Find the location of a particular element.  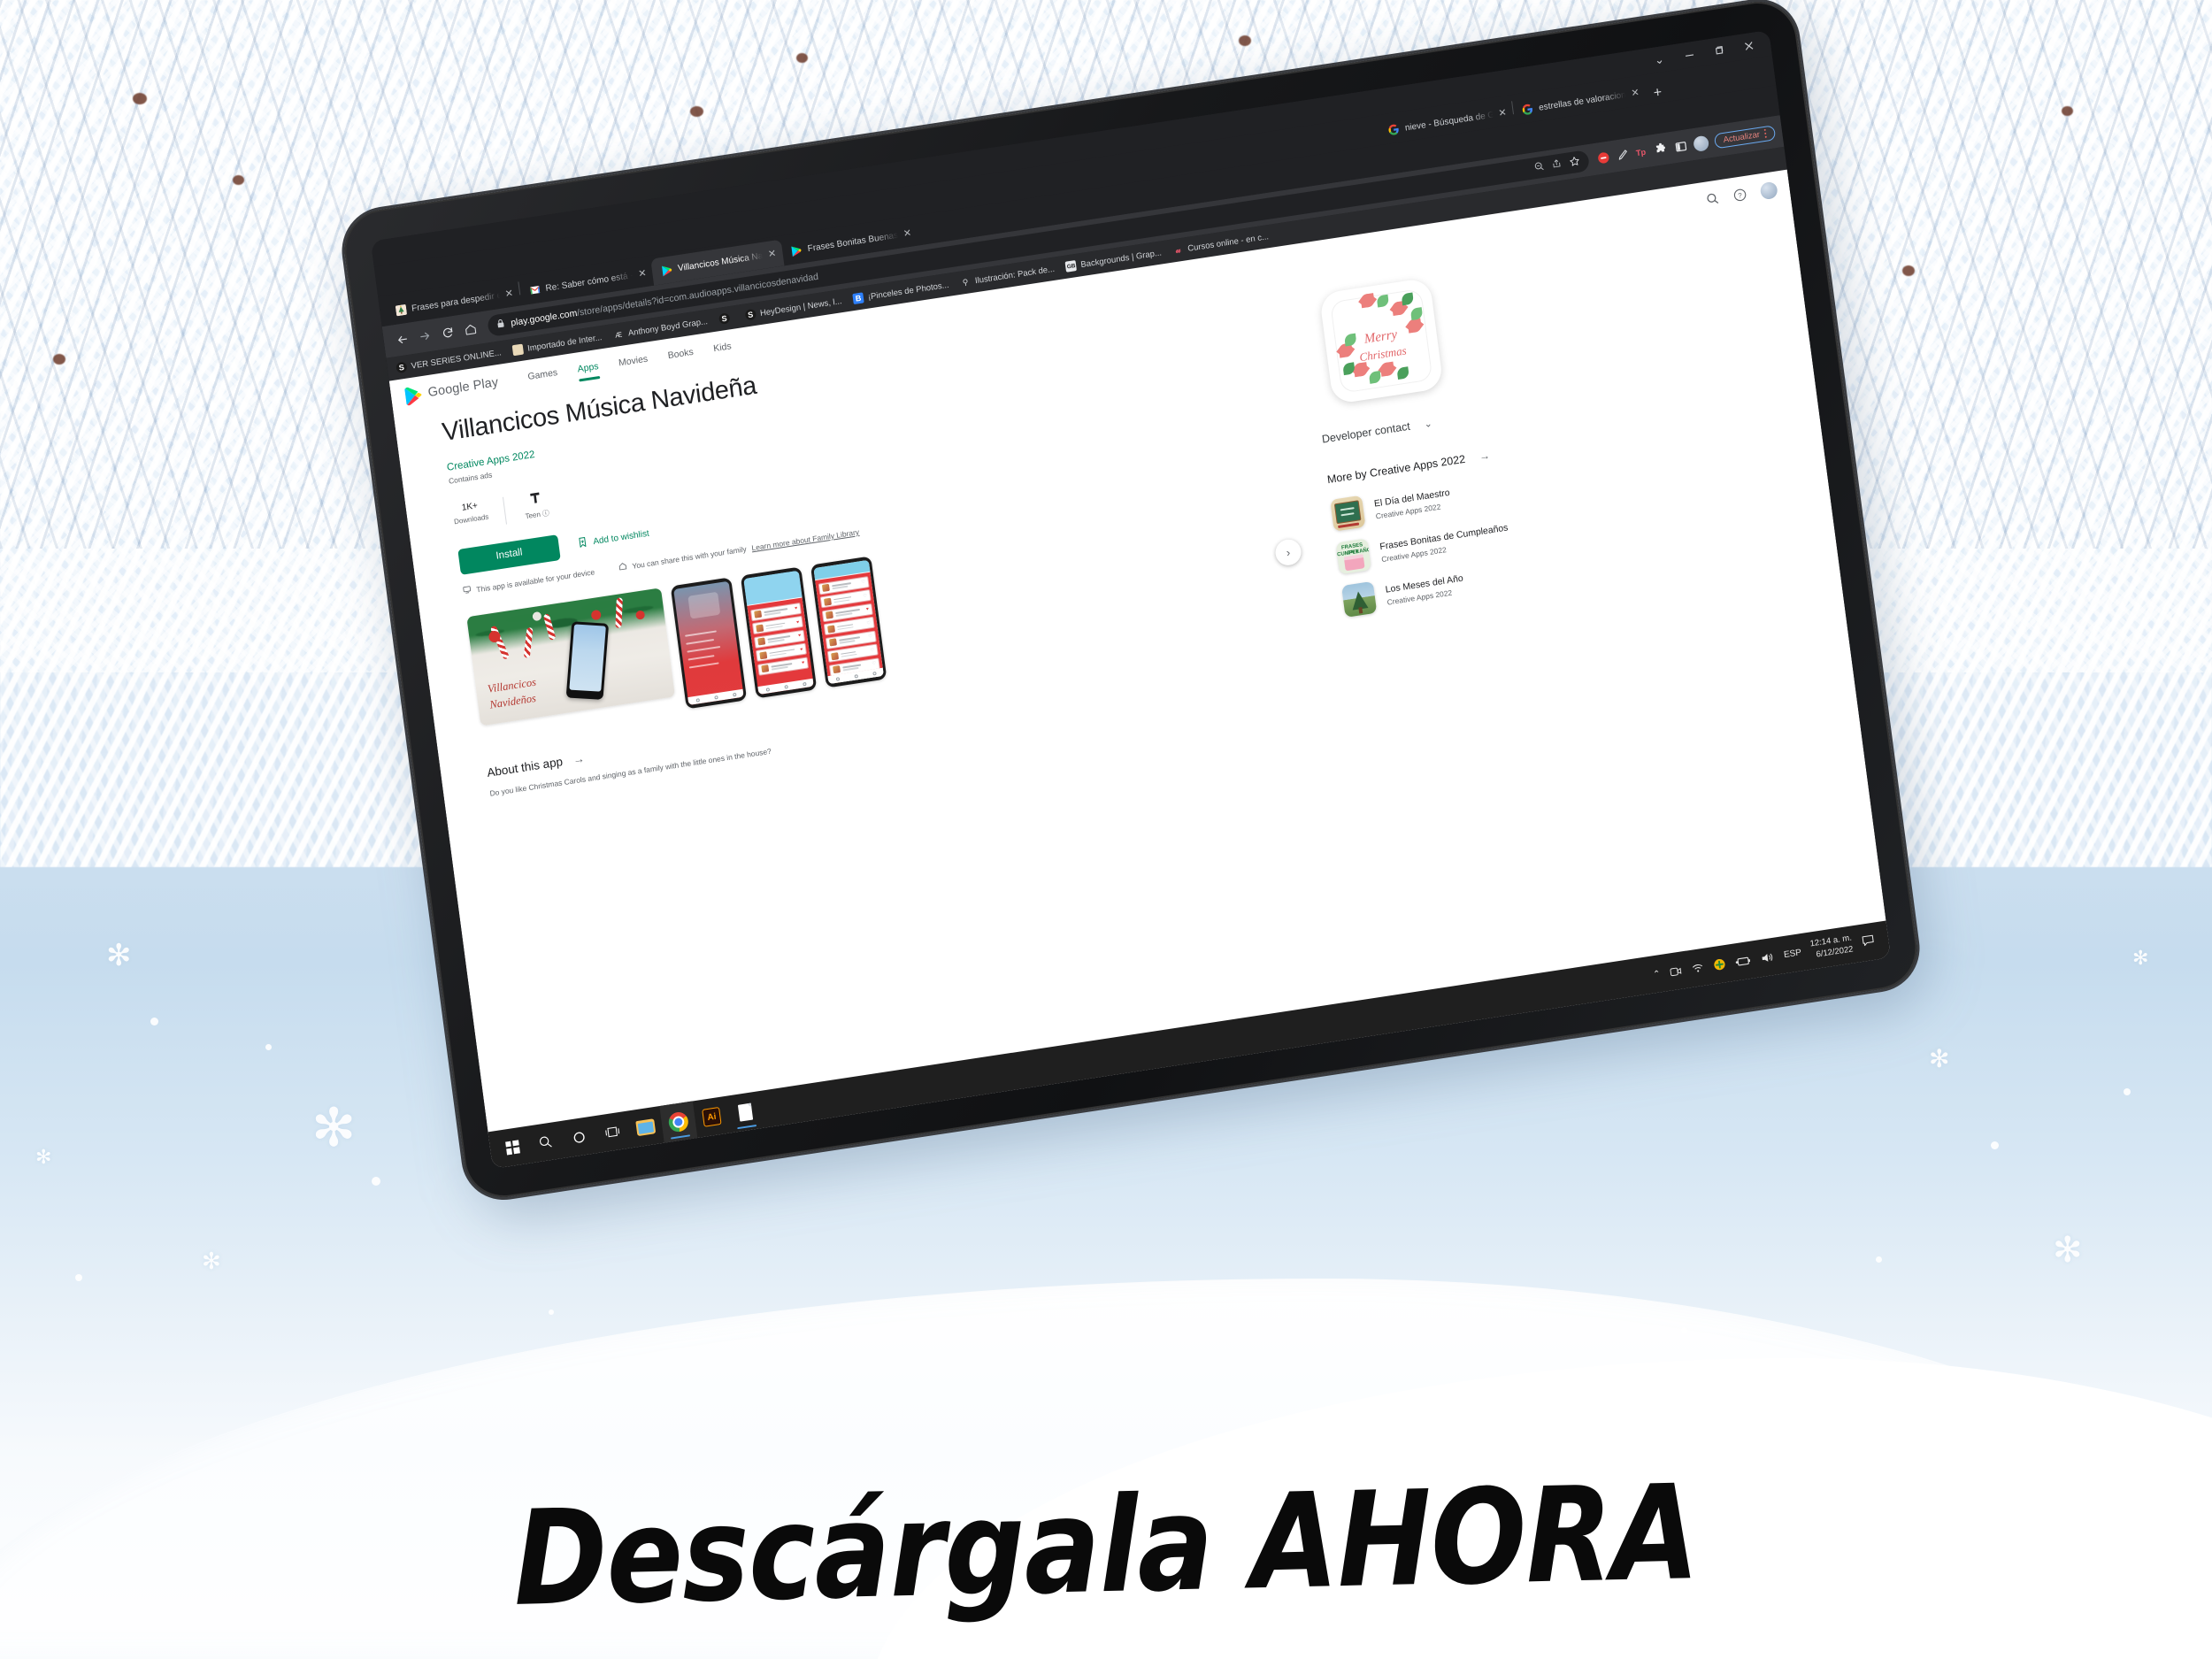

help-icon: ? is located at coordinates (1740, 194).